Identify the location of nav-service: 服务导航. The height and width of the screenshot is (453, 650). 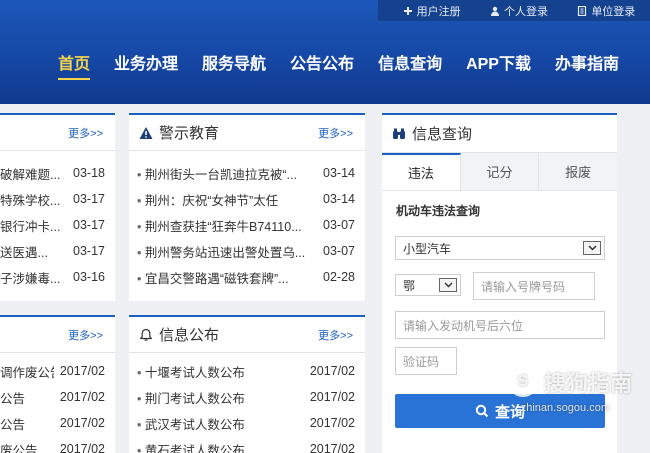
(234, 62).